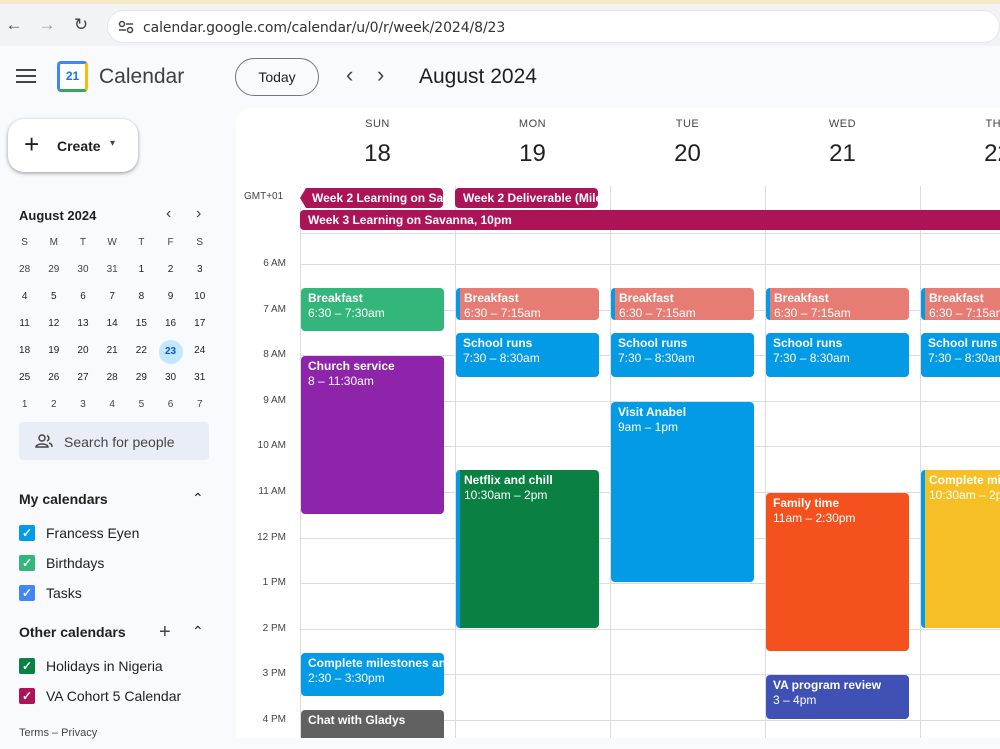  I want to click on calendar-item: ✓ Holidays in Nigeria, so click(109, 666).